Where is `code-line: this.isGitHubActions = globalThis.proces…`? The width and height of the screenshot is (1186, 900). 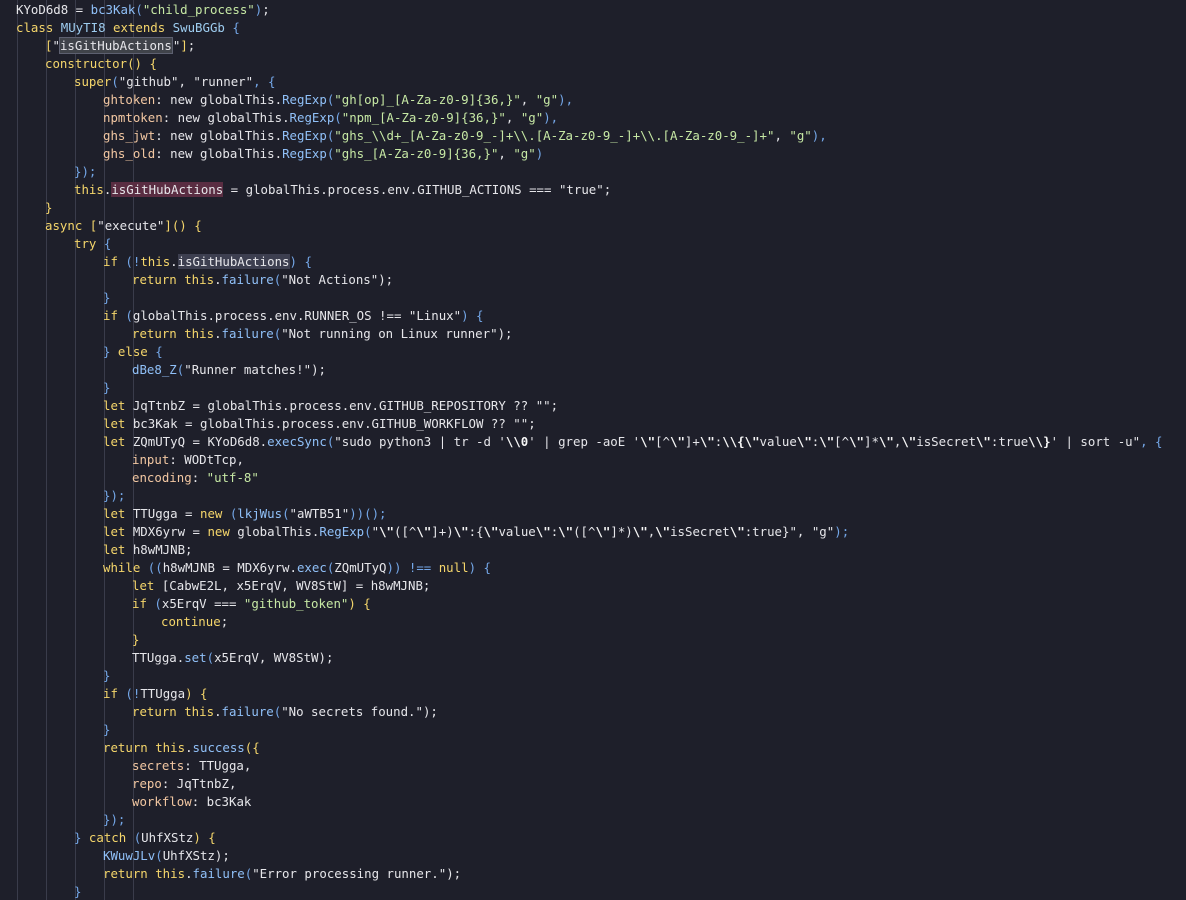 code-line: this.isGitHubActions = globalThis.proces… is located at coordinates (342, 190).